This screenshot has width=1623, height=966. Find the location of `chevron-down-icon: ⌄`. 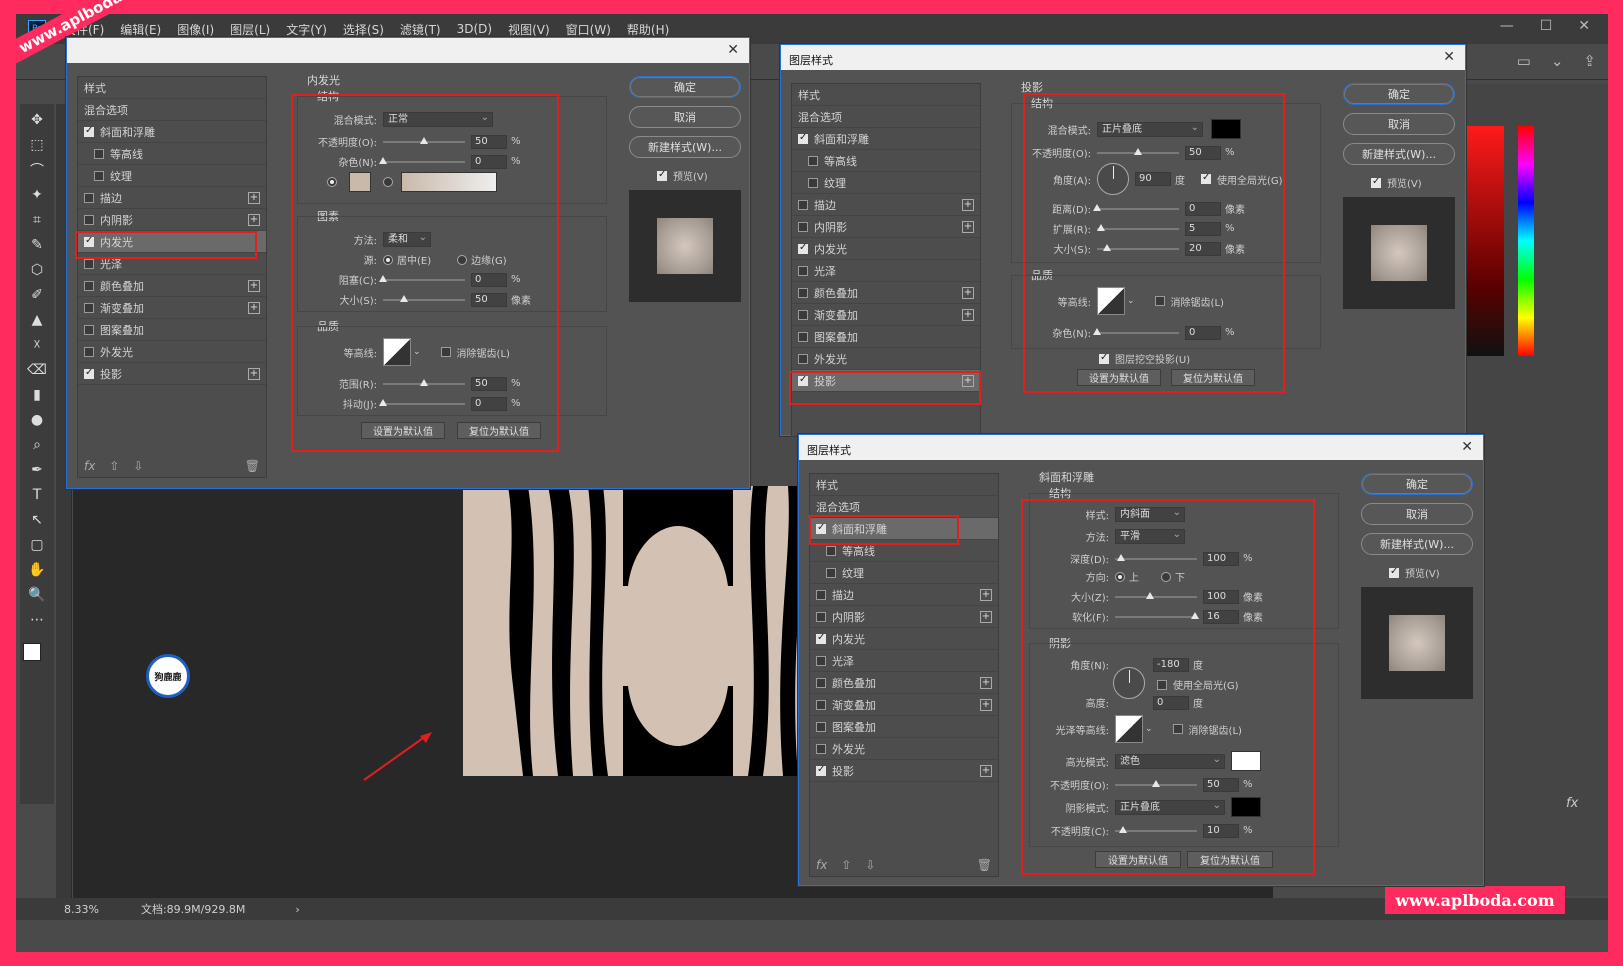

chevron-down-icon: ⌄ is located at coordinates (1557, 61).